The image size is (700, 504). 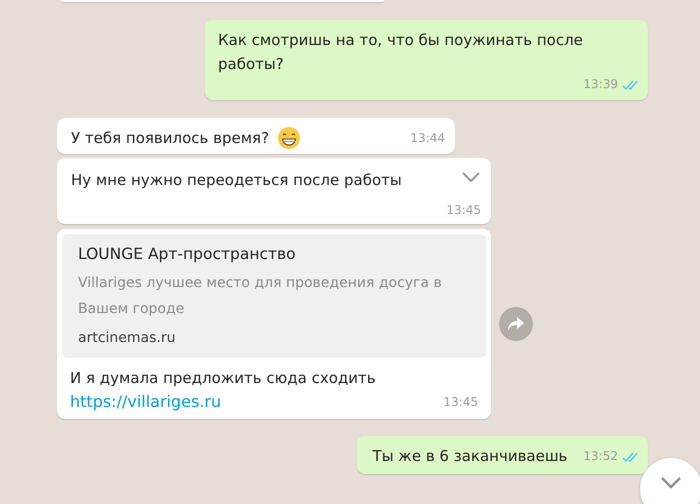 What do you see at coordinates (600, 84) in the screenshot?
I see `message-time: 13:39` at bounding box center [600, 84].